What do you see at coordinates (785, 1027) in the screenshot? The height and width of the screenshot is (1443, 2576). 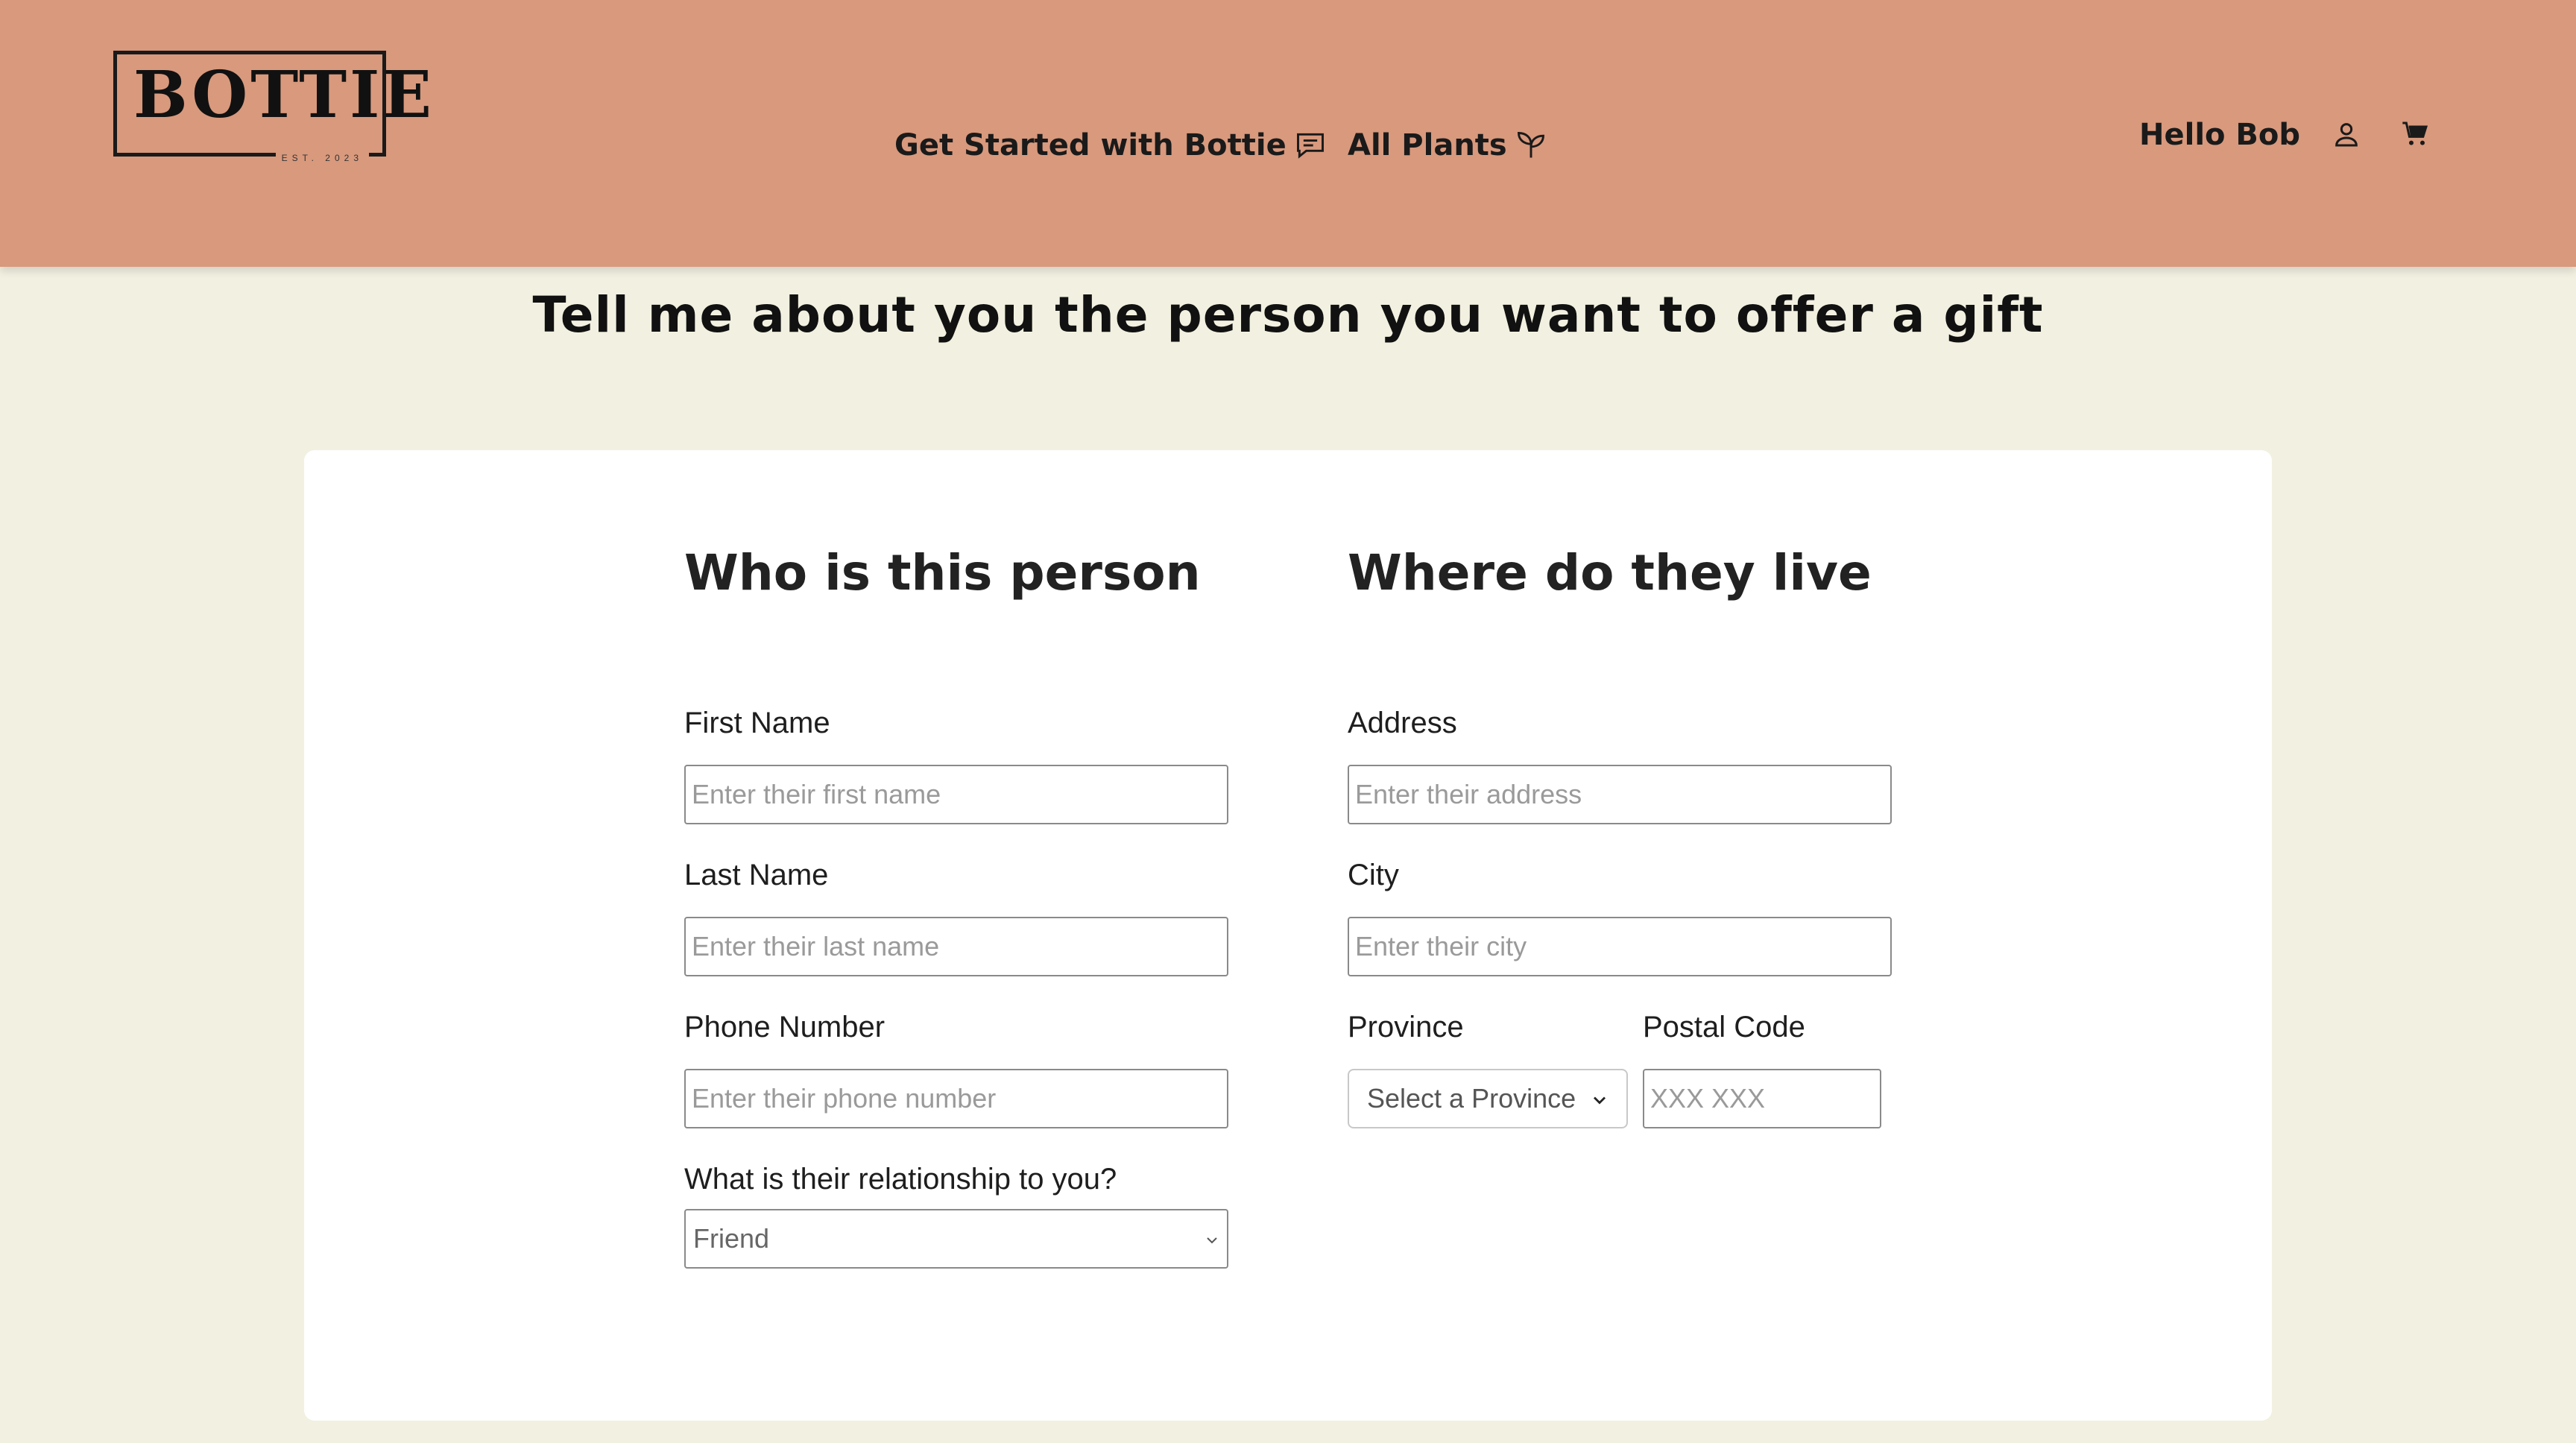 I see `phone-number-label: Phone Number` at bounding box center [785, 1027].